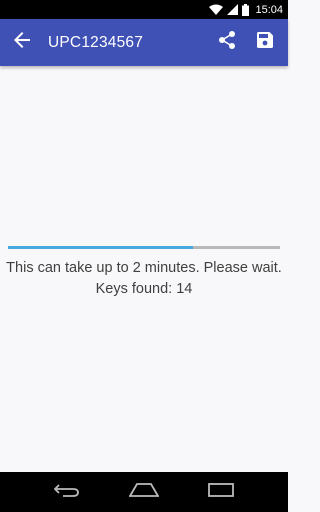 The width and height of the screenshot is (320, 512). I want to click on cell-signal-icon, so click(233, 9).